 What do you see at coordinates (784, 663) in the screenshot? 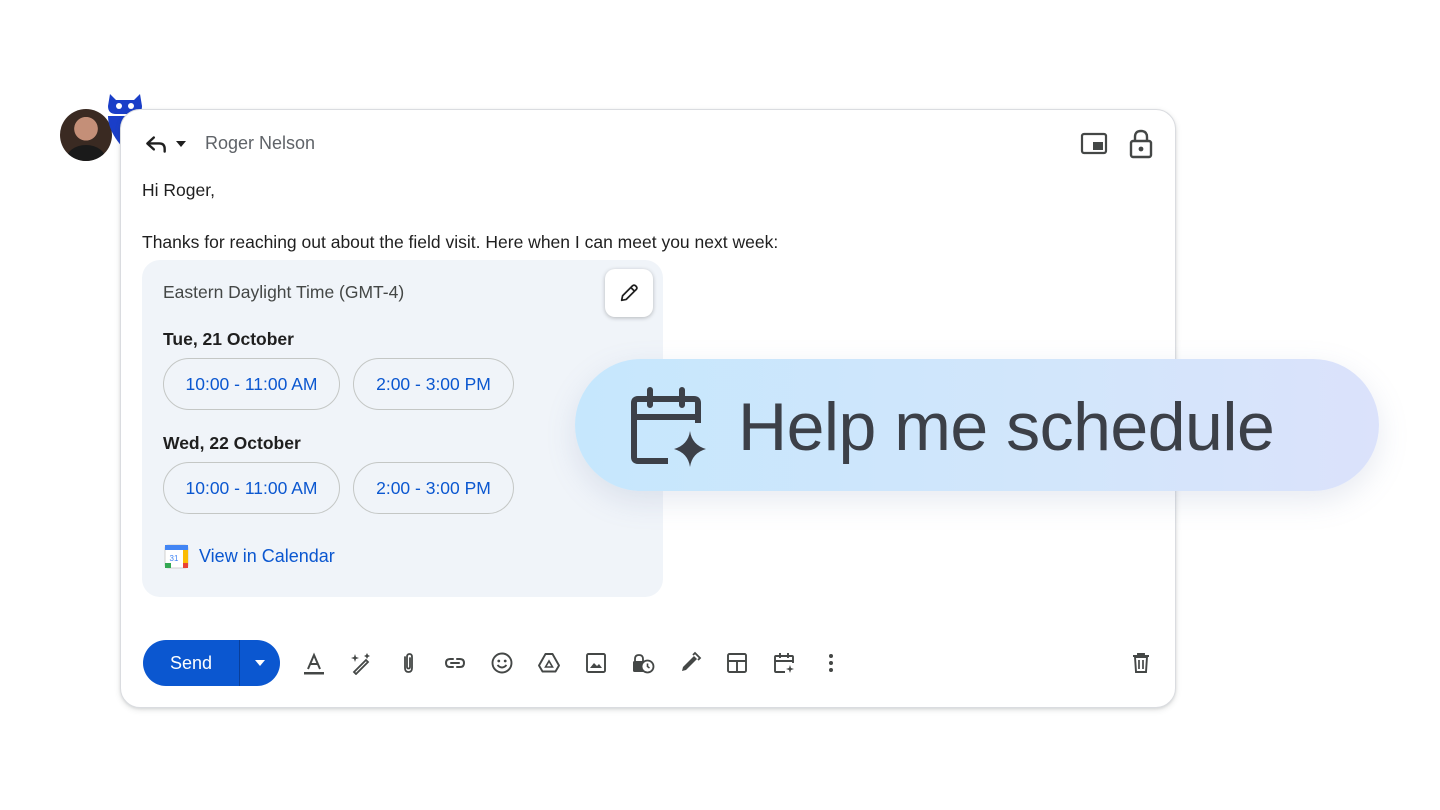
I see `schedule-icon` at bounding box center [784, 663].